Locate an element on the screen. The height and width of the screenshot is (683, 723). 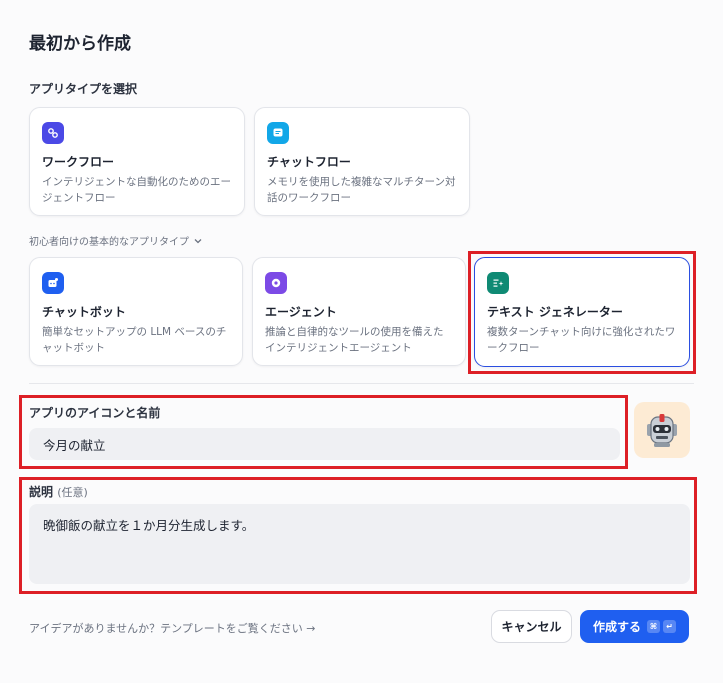
app-name-input is located at coordinates (324, 444).